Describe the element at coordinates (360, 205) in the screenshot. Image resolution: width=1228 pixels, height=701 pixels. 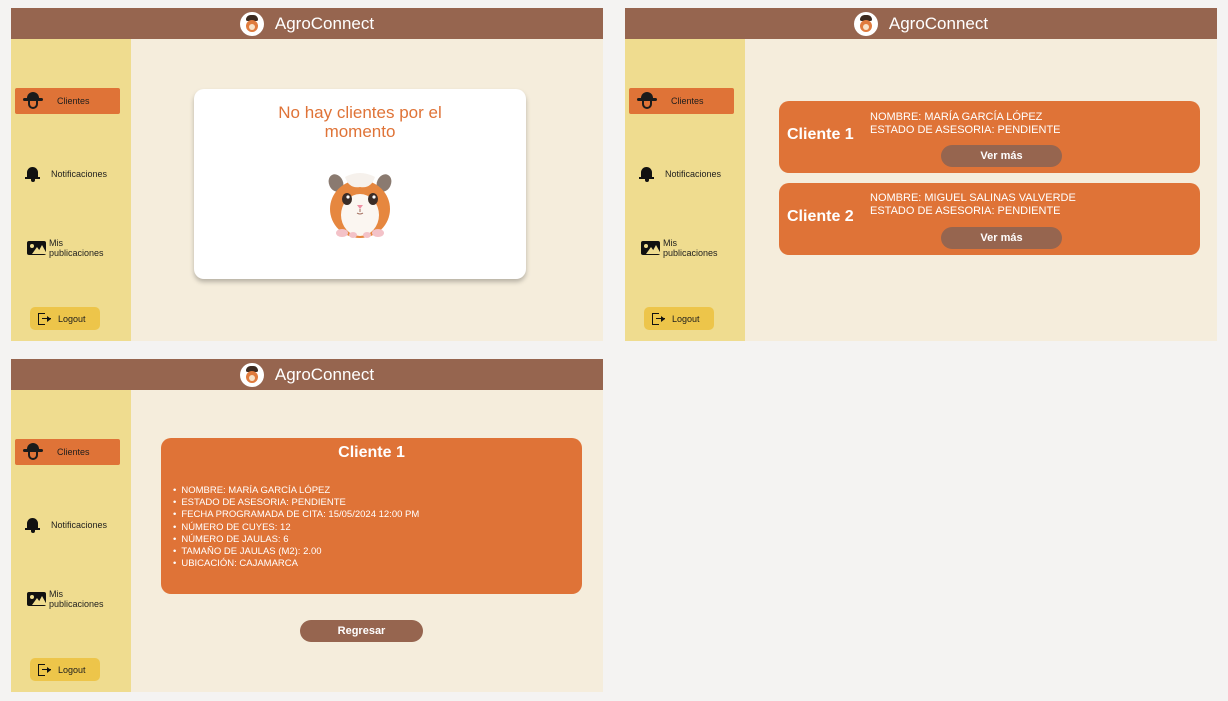
I see `guinea-pig-illustration` at that location.